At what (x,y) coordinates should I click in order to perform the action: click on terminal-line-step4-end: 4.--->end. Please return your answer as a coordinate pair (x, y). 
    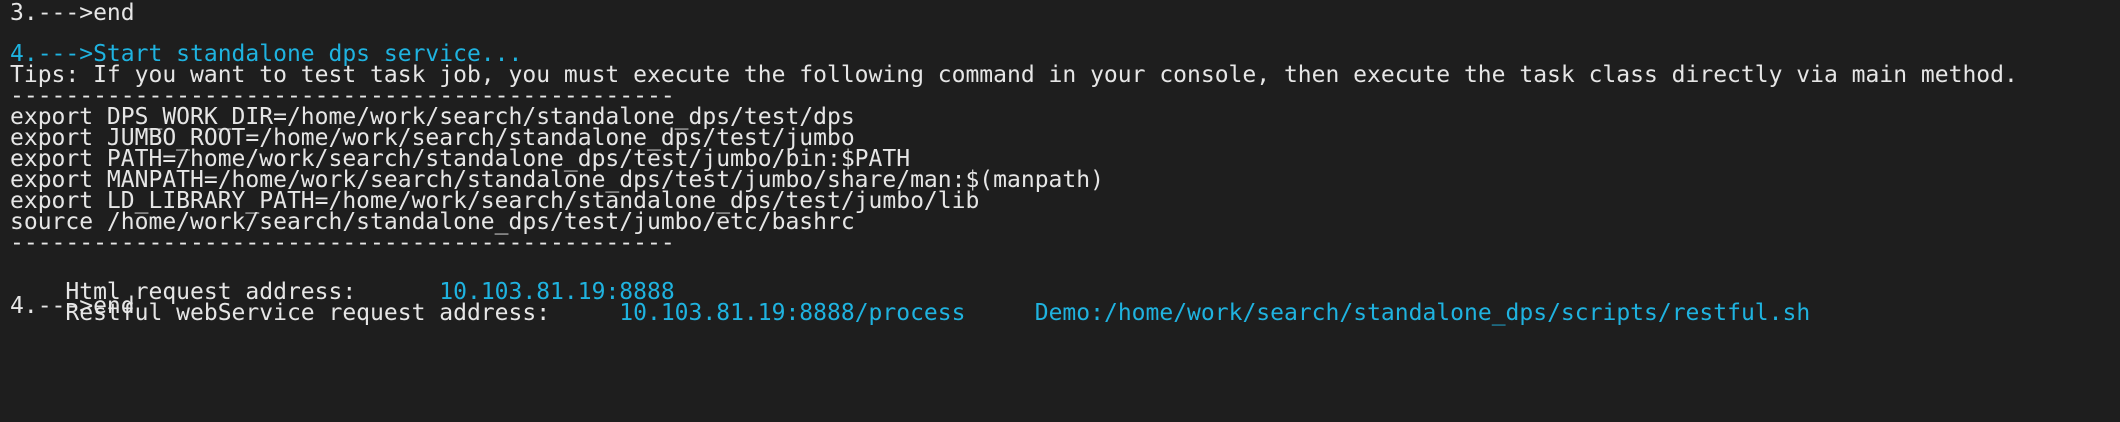
    Looking at the image, I should click on (72, 306).